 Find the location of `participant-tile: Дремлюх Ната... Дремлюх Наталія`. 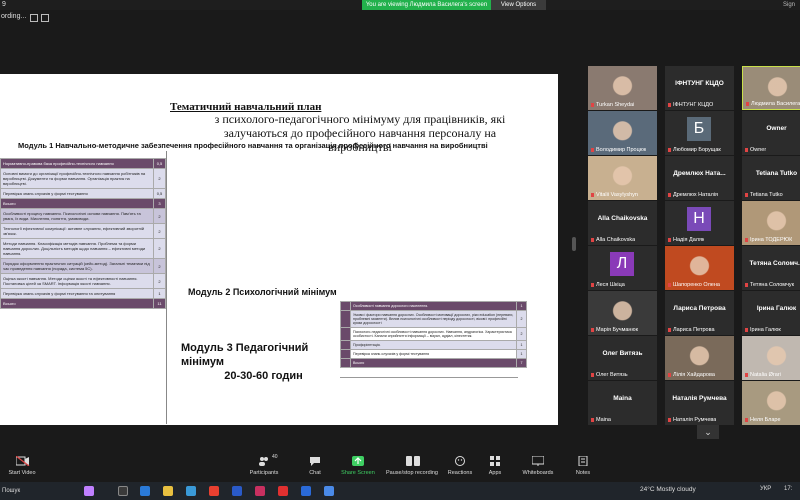

participant-tile: Дремлюх Ната... Дремлюх Наталія is located at coordinates (699, 178).